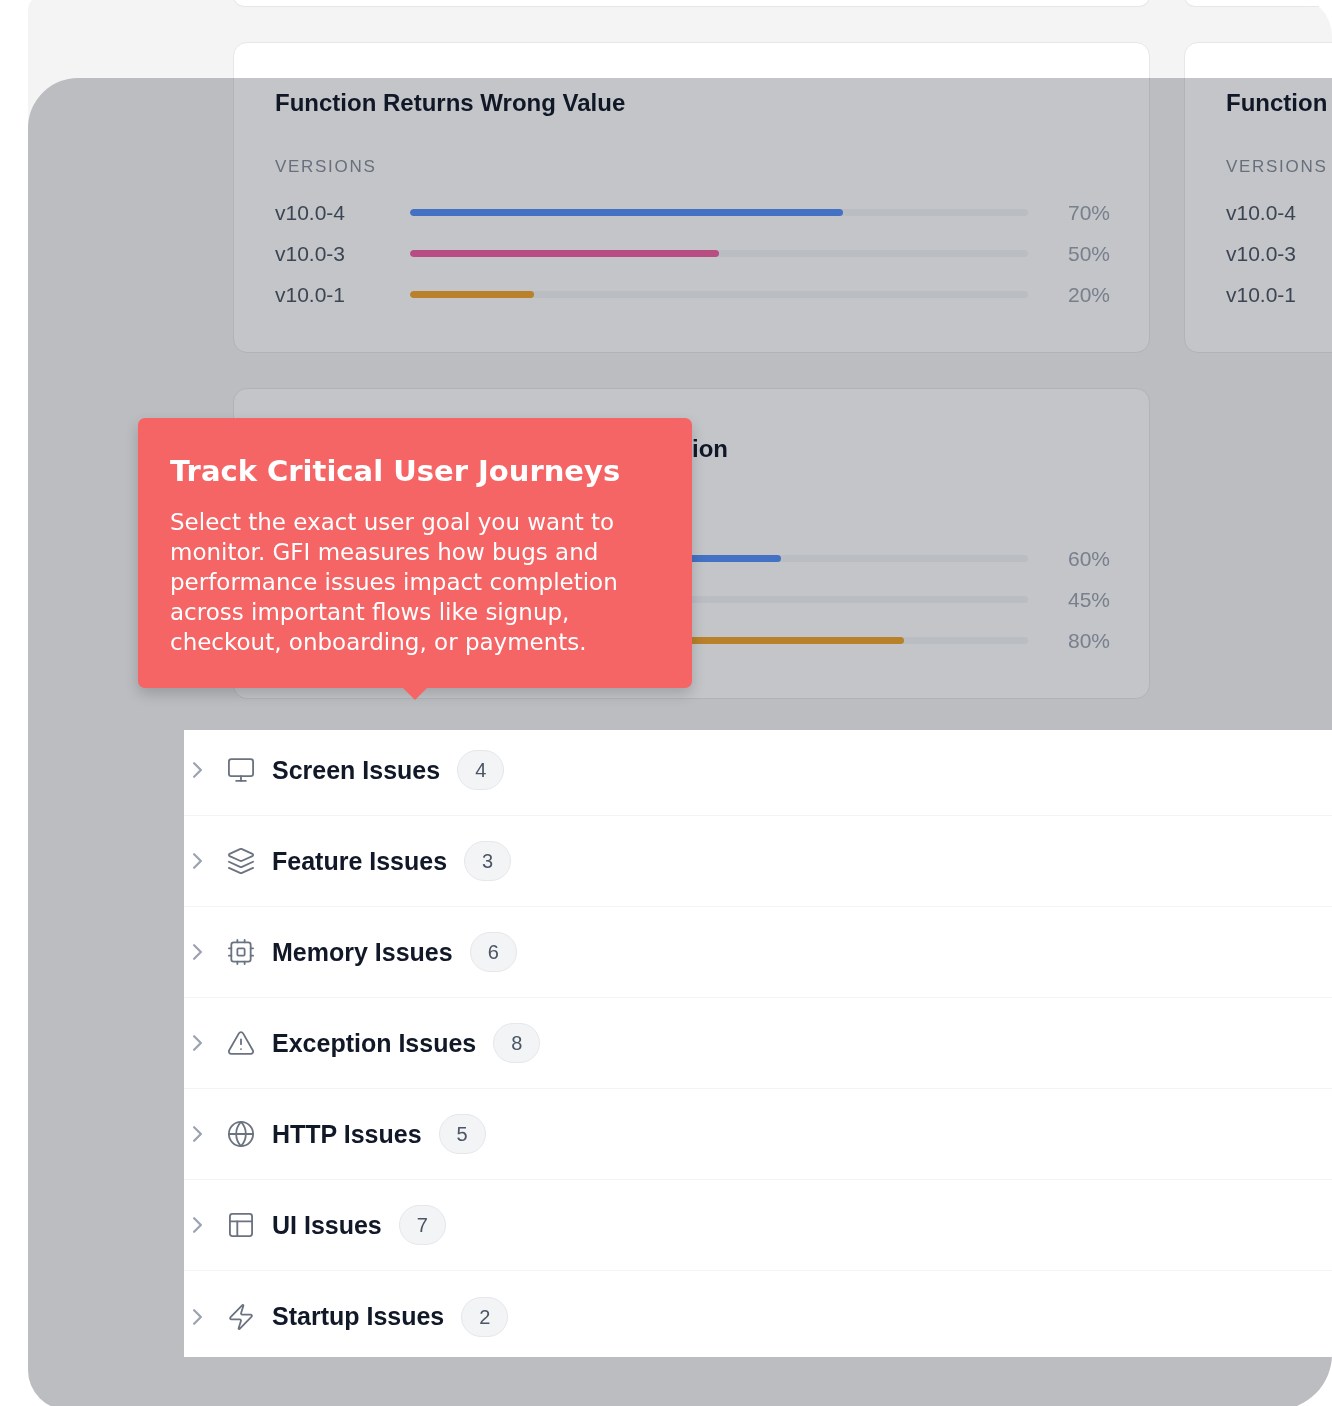  Describe the element at coordinates (241, 861) in the screenshot. I see `layers-icon` at that location.